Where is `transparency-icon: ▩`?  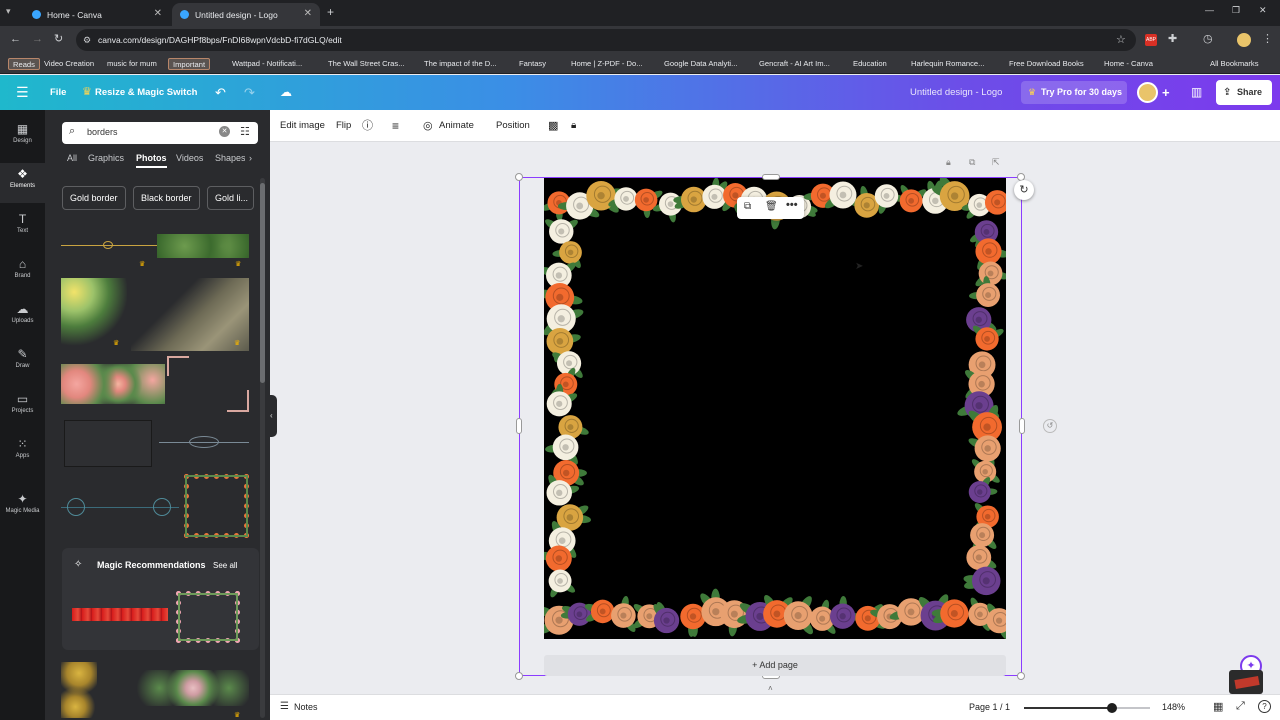
transparency-icon: ▩ is located at coordinates (553, 126).